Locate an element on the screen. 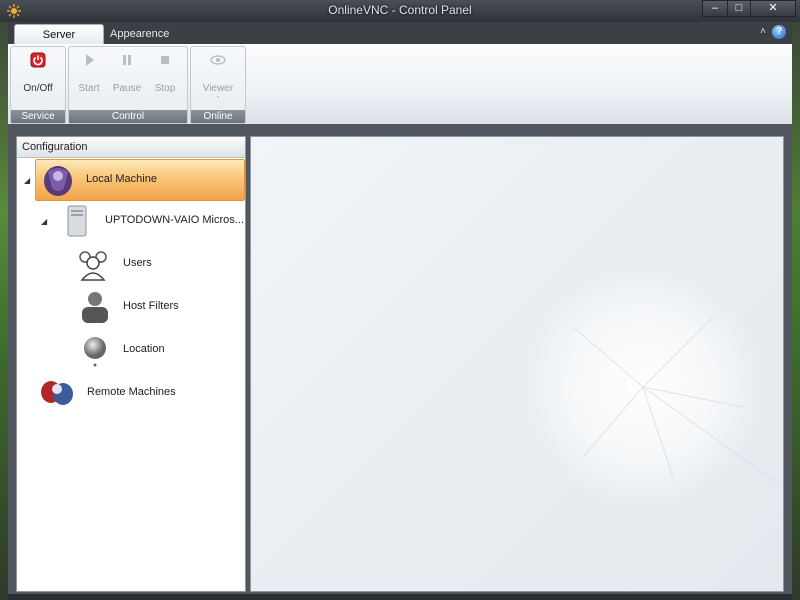 Image resolution: width=800 pixels, height=600 pixels. tab-appearence: Appearence is located at coordinates (139, 34).